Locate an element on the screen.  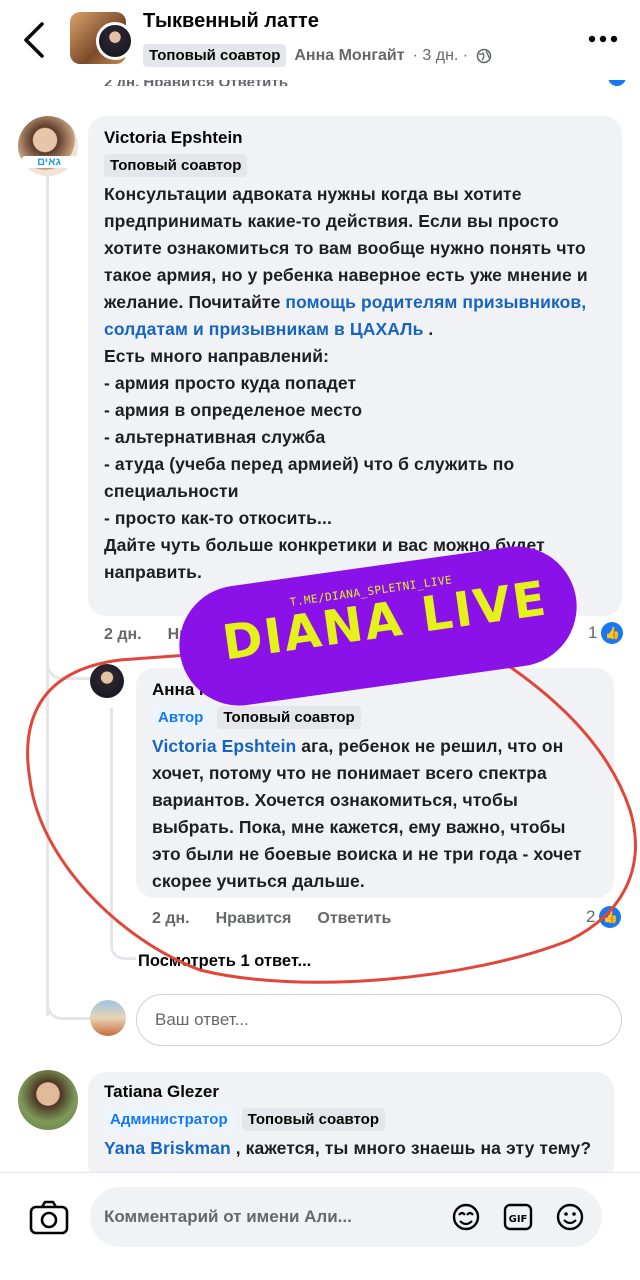
comment-actions: 2 дн. Нравится is located at coordinates (173, 635).